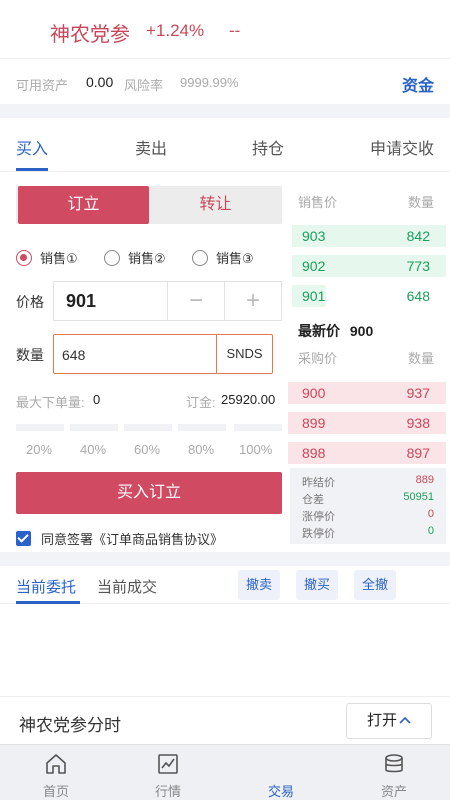 This screenshot has width=450, height=800. What do you see at coordinates (375, 585) in the screenshot?
I see `cancel-all-button: 全撤` at bounding box center [375, 585].